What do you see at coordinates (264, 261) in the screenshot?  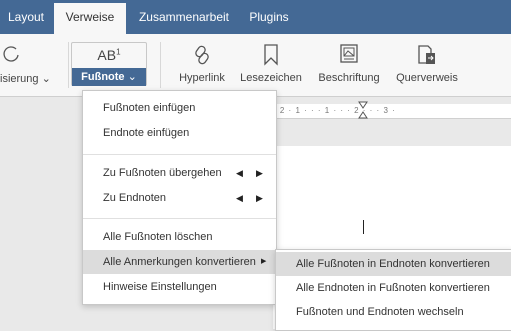 I see `submenu-arrow-icon: ▶` at bounding box center [264, 261].